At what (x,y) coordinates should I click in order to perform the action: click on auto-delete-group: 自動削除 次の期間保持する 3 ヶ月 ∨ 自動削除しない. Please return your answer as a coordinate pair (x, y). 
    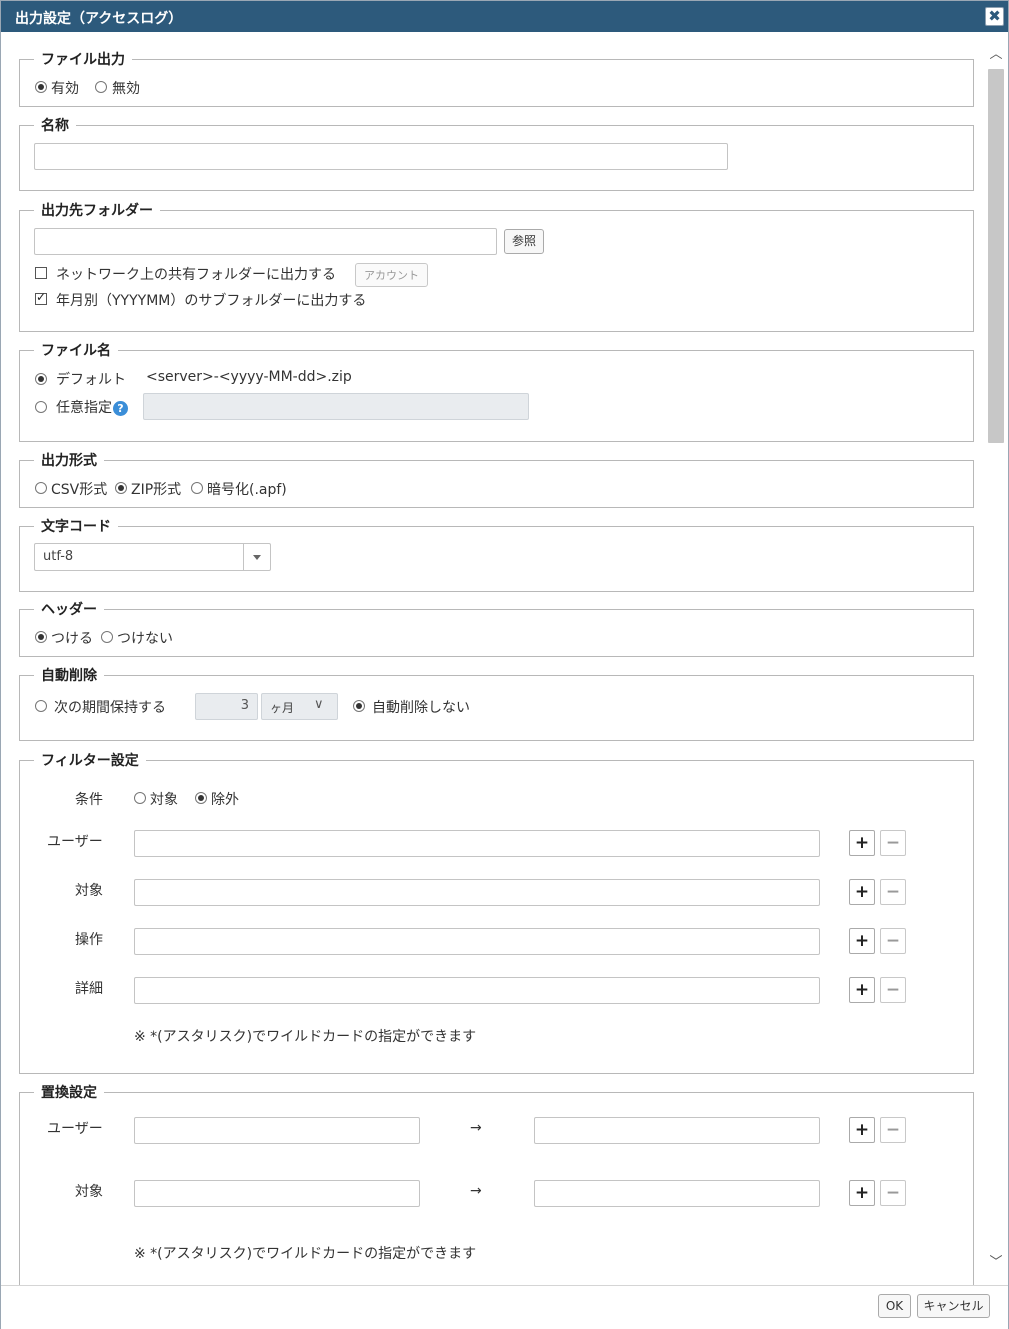
    Looking at the image, I should click on (496, 703).